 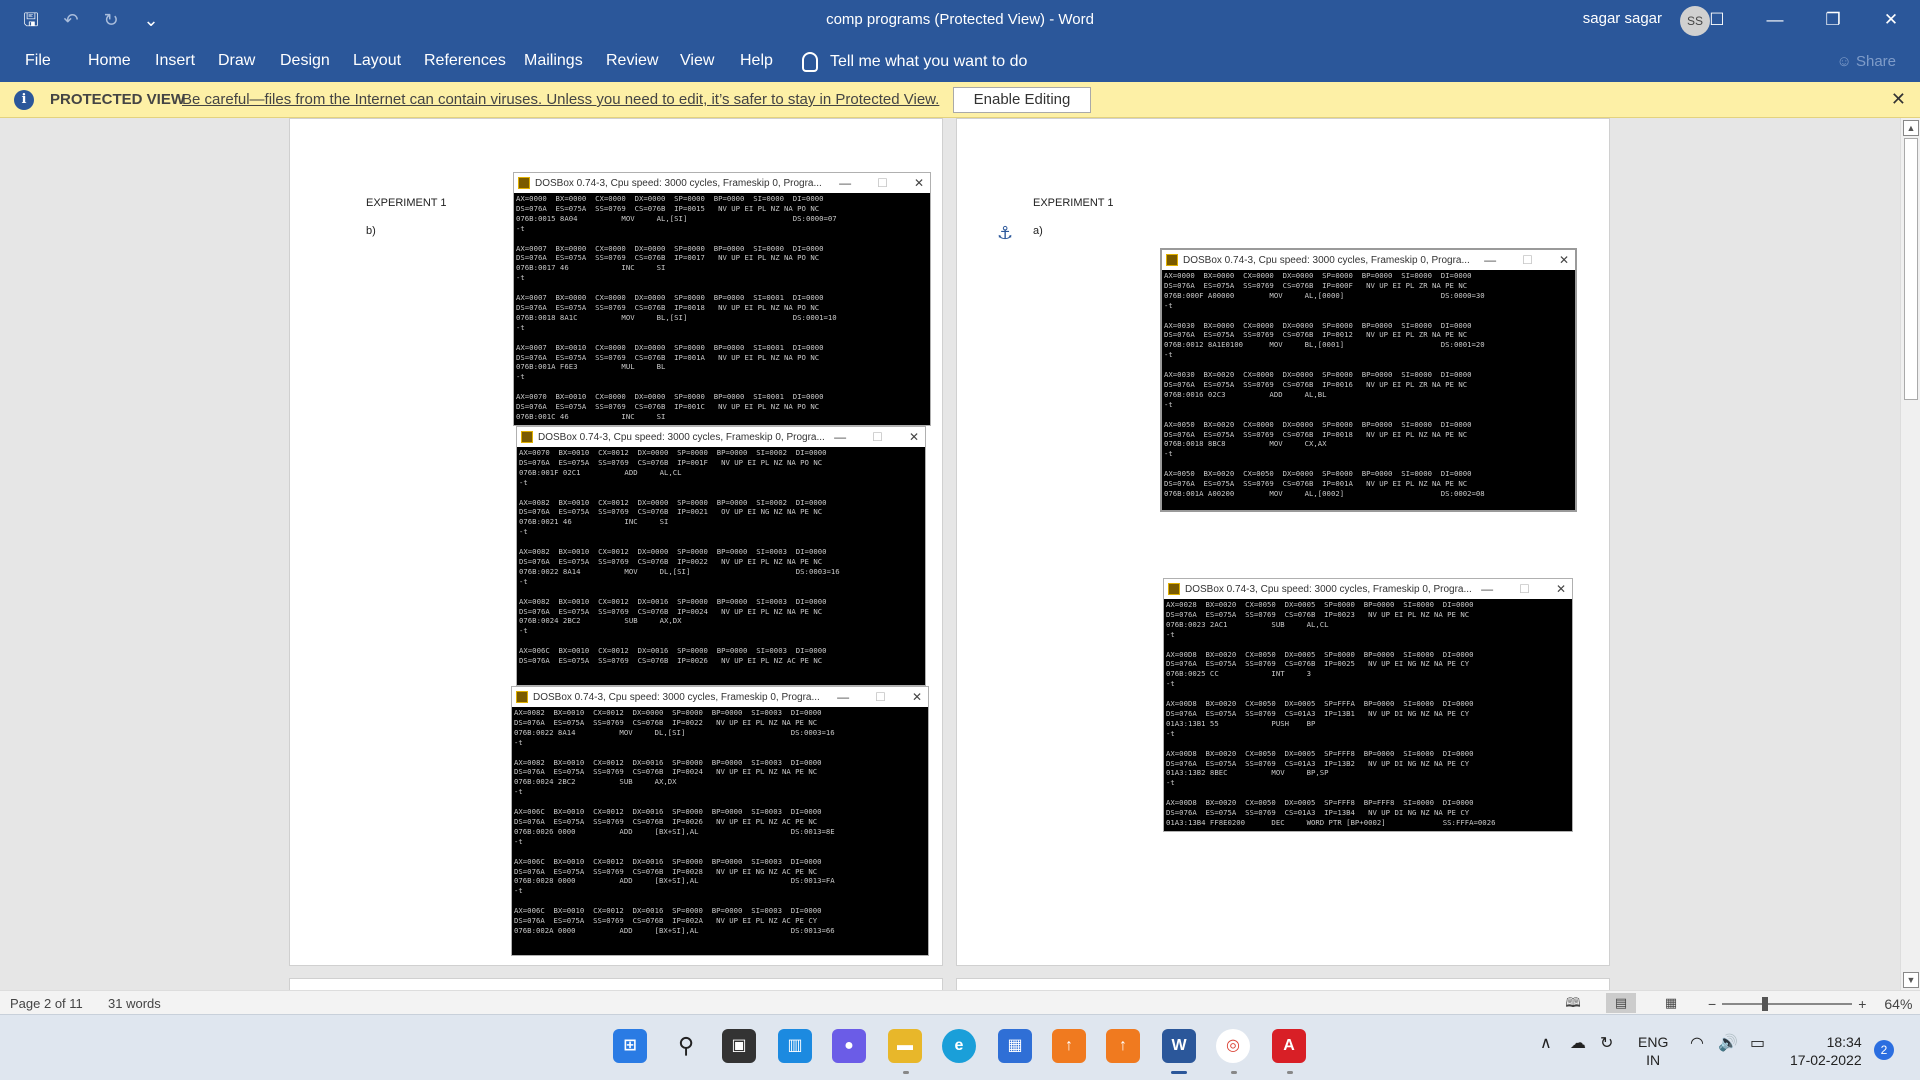 What do you see at coordinates (630, 1046) in the screenshot?
I see `start-icon: ⊞` at bounding box center [630, 1046].